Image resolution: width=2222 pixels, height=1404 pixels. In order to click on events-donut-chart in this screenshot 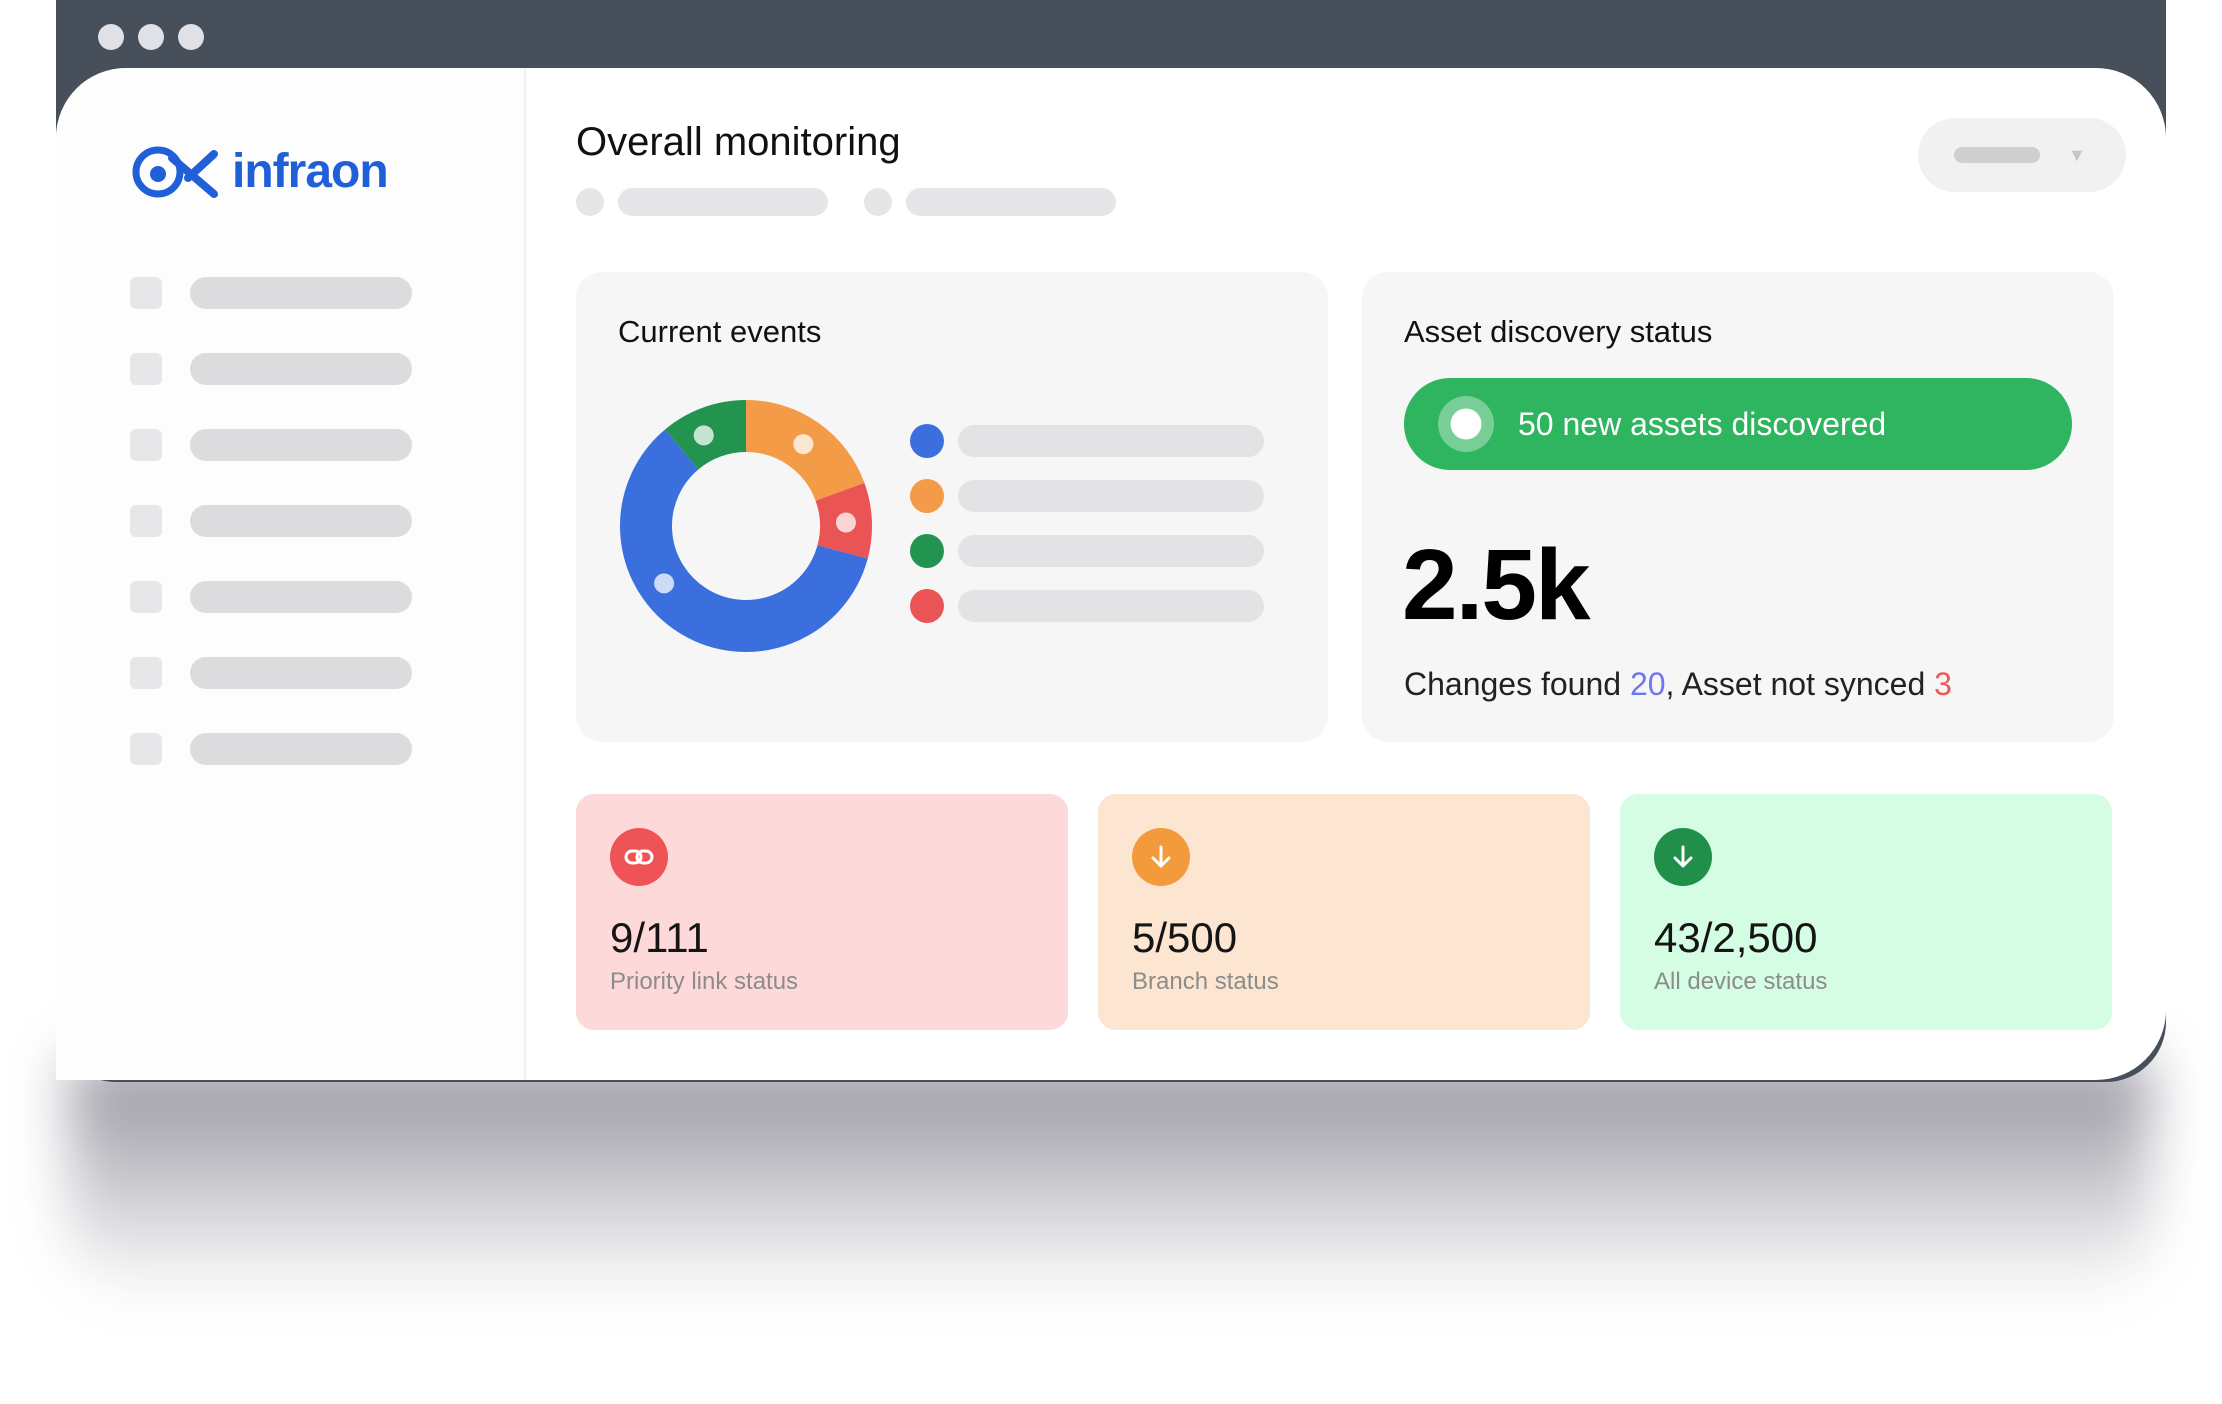, I will do `click(746, 526)`.